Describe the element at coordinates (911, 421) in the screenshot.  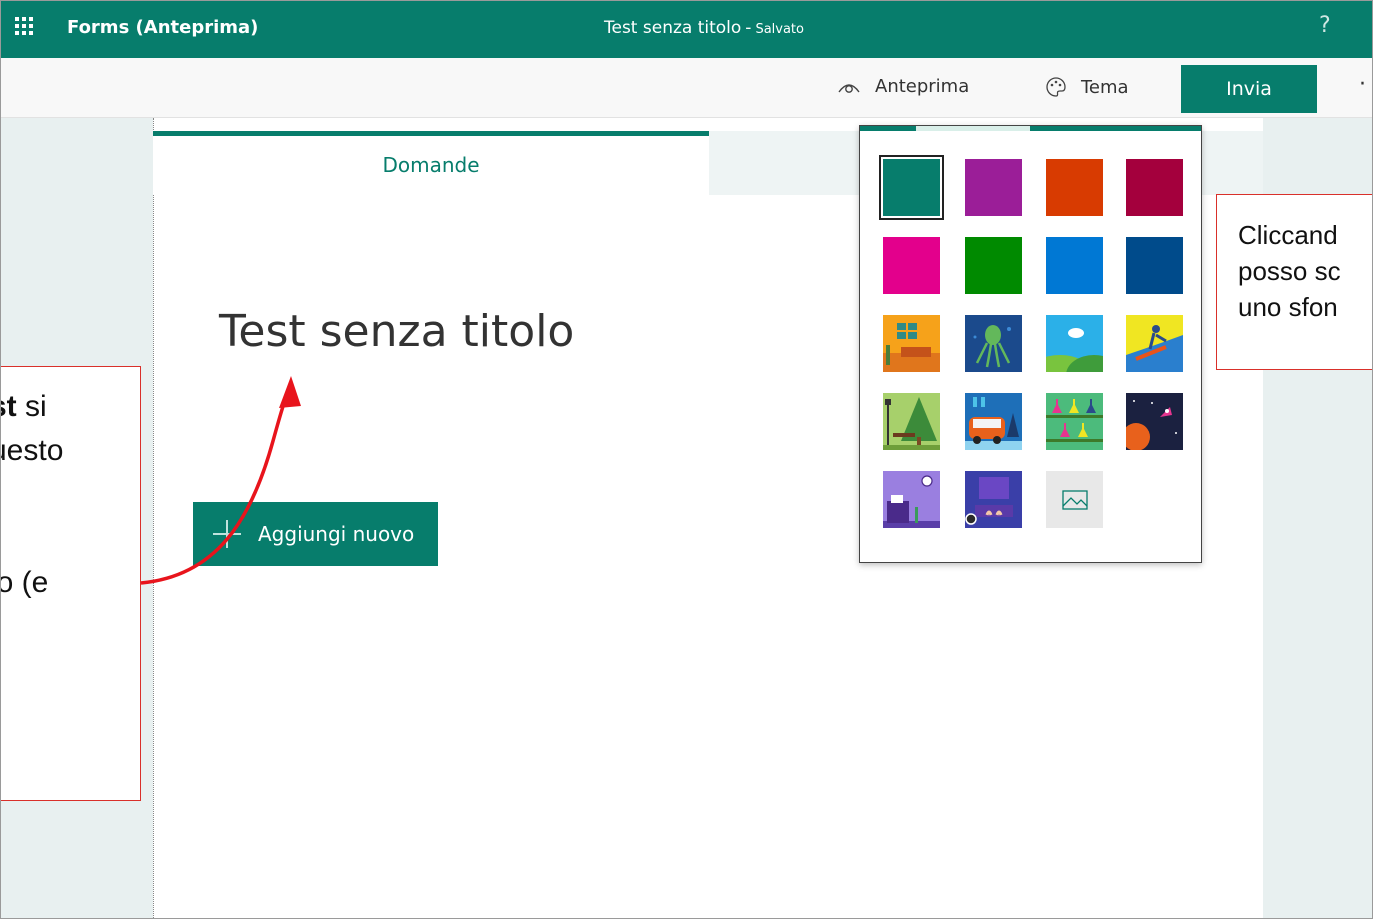
I see `theme-image-park` at that location.